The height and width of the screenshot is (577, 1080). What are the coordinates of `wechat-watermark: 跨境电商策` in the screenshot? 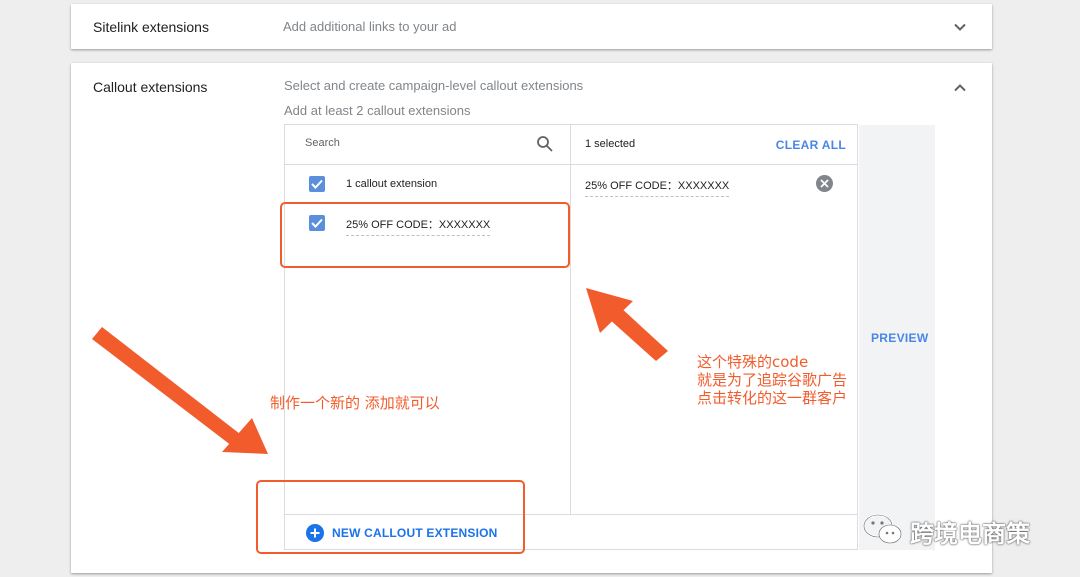 It's located at (946, 530).